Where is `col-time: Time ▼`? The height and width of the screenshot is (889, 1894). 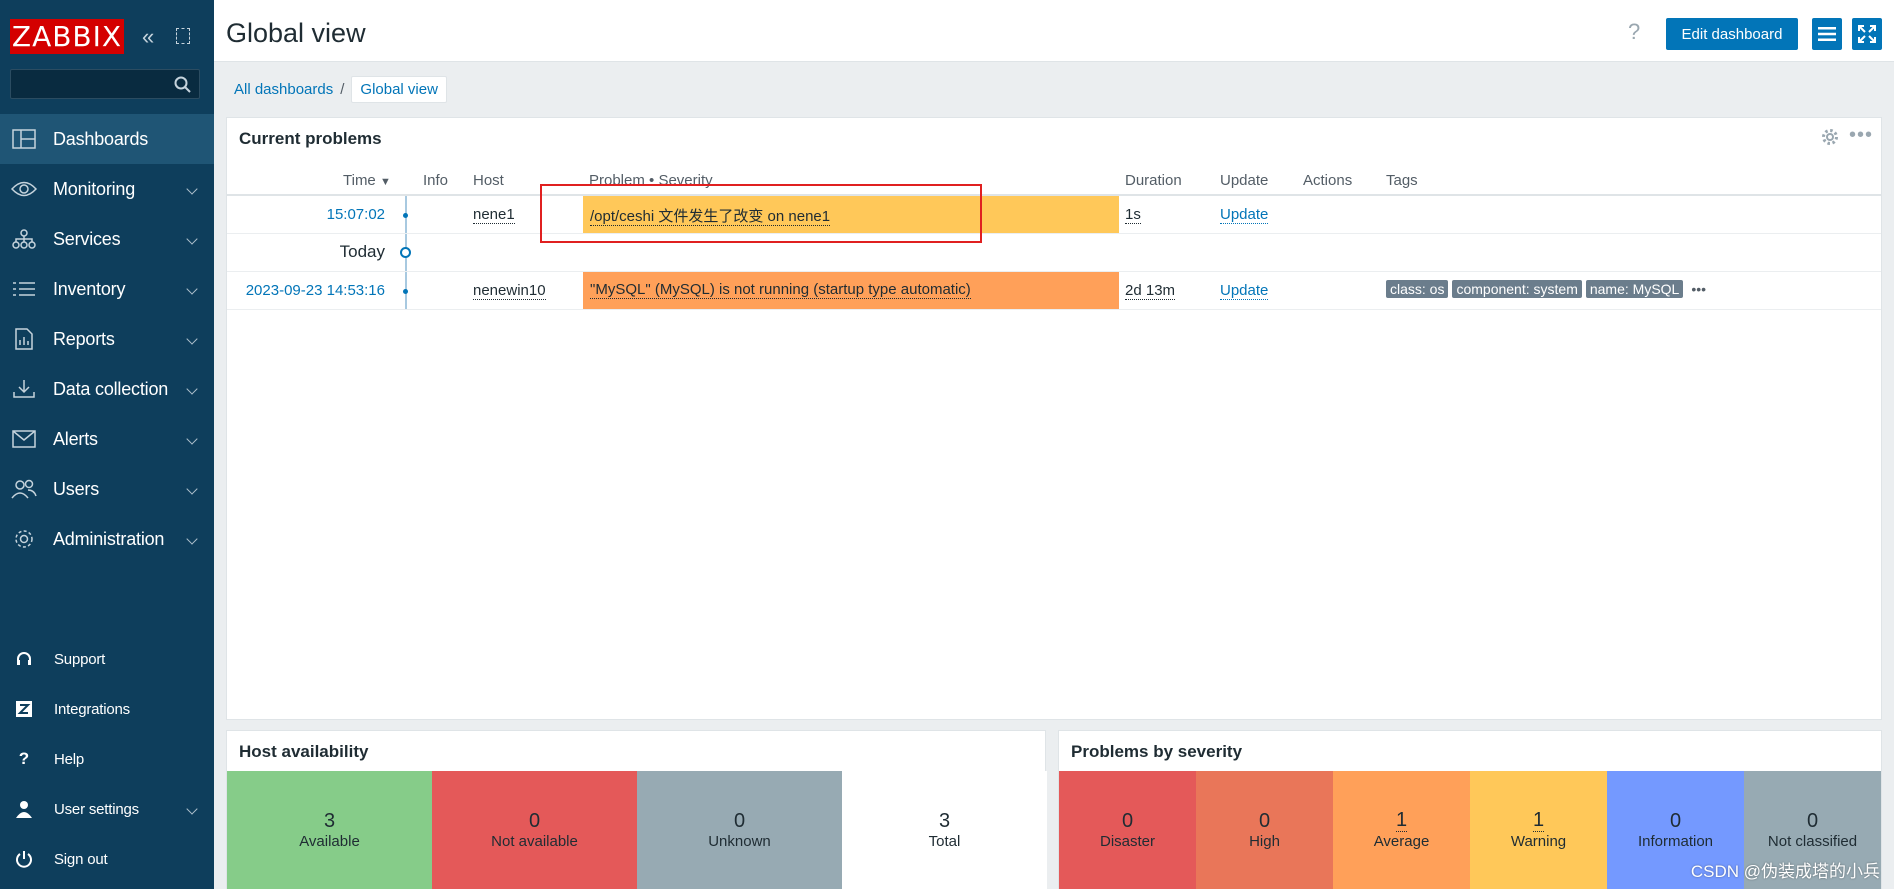
col-time: Time ▼ is located at coordinates (367, 180).